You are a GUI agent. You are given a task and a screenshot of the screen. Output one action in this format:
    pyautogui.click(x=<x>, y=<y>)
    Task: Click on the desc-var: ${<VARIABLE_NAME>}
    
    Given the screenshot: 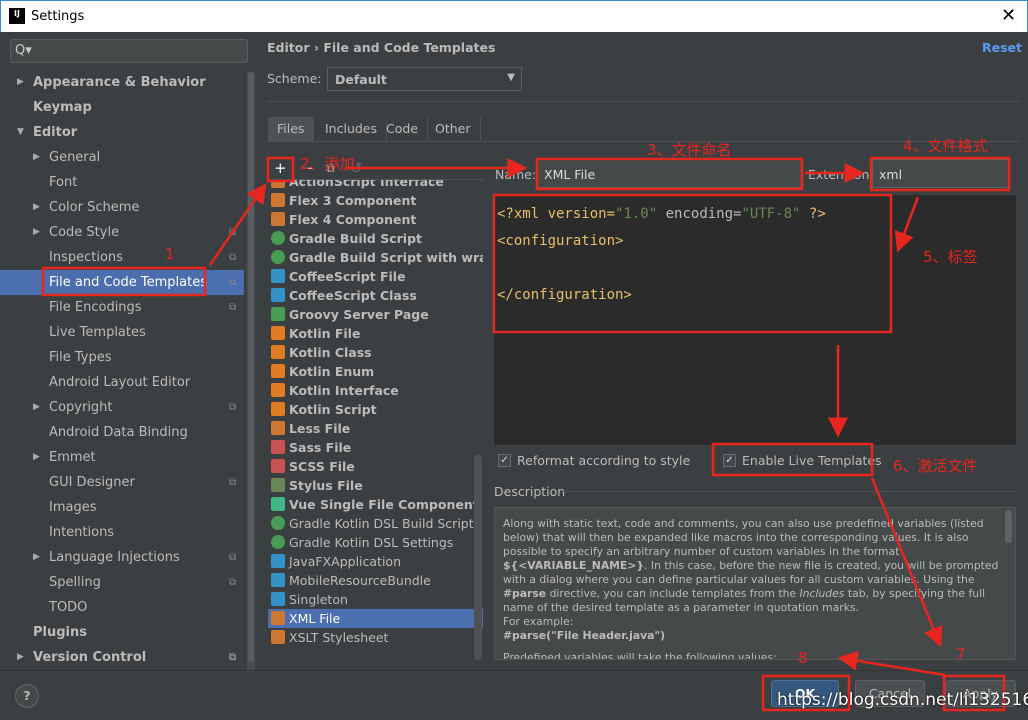 What is the action you would take?
    pyautogui.click(x=574, y=565)
    